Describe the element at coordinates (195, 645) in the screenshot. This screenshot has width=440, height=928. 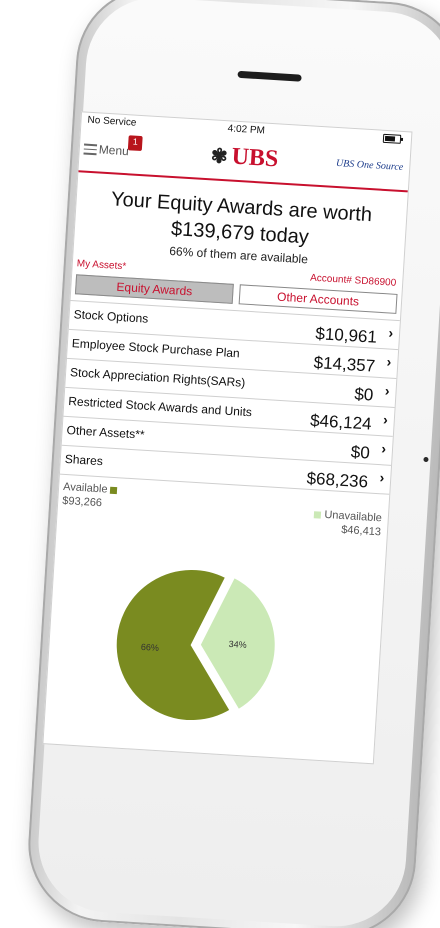
I see `availability-pie-chart: 66% 34%` at that location.